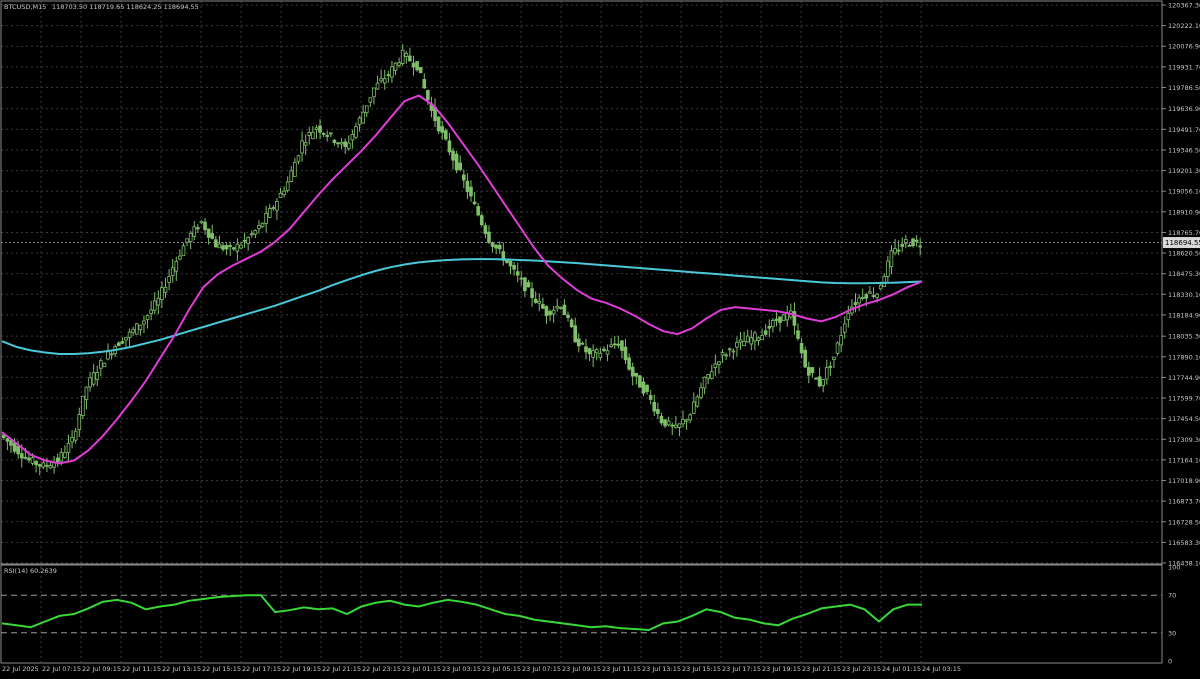 The height and width of the screenshot is (679, 1200). What do you see at coordinates (221, 669) in the screenshot?
I see `time-tick-label: 22 Jul 15:15` at bounding box center [221, 669].